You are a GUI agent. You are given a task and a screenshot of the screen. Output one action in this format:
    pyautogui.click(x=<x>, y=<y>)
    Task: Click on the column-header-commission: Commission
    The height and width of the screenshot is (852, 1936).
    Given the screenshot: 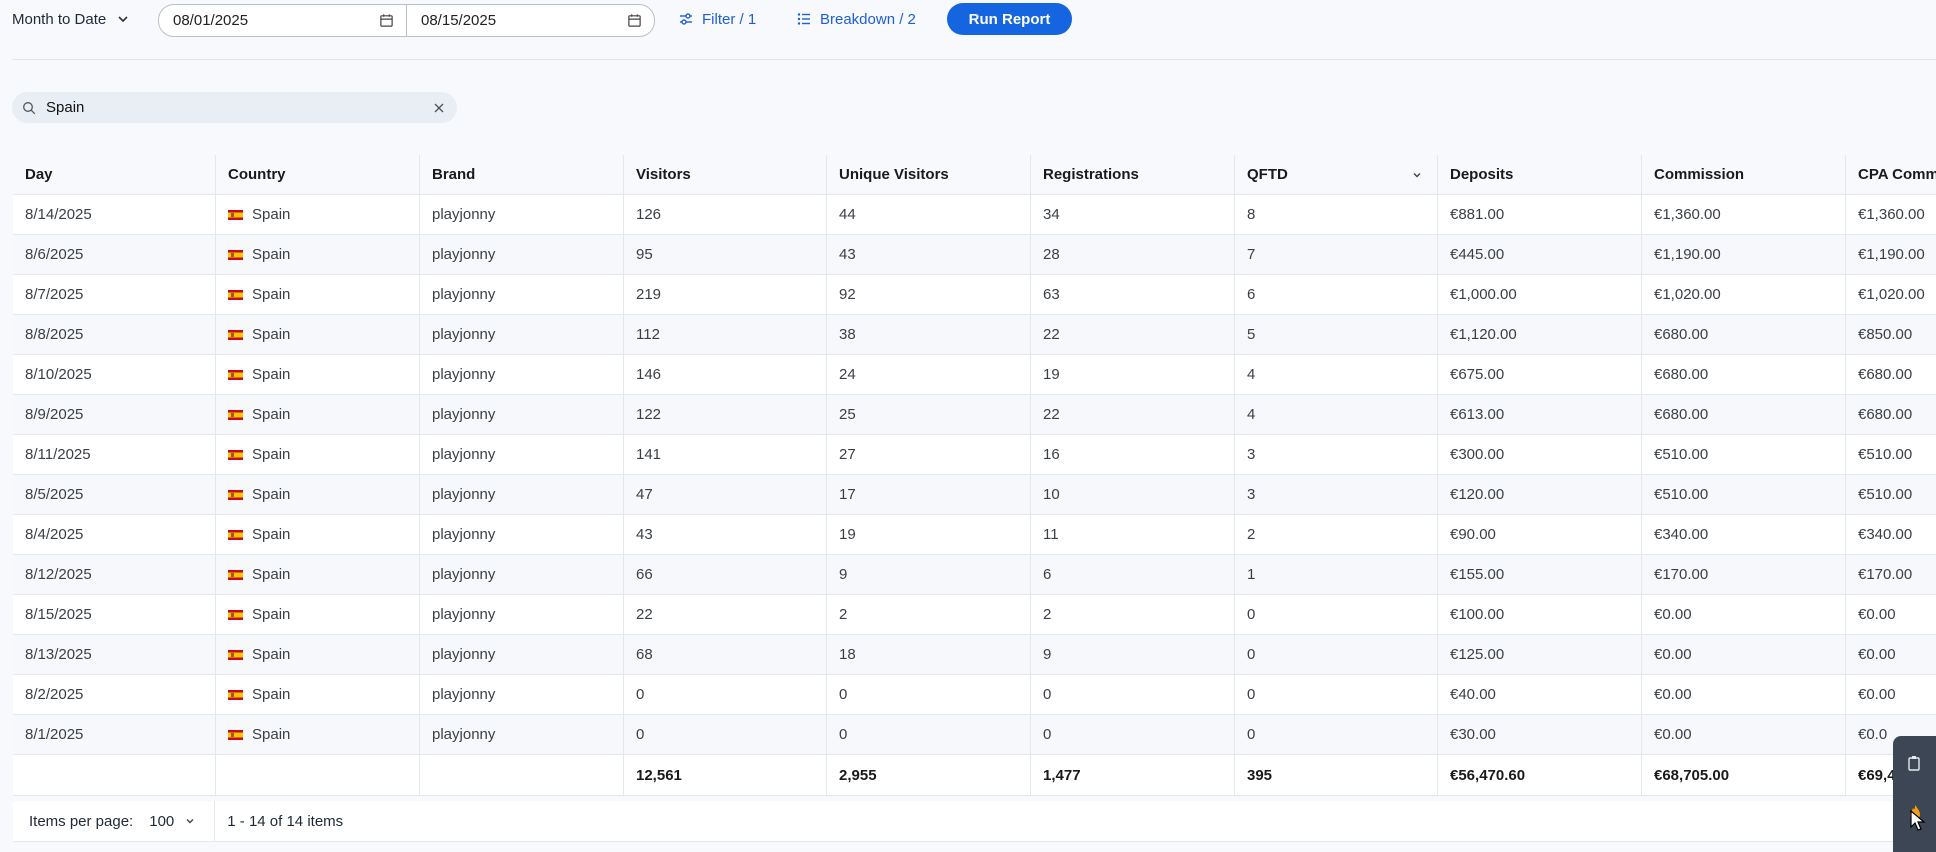 What is the action you would take?
    pyautogui.click(x=1744, y=174)
    